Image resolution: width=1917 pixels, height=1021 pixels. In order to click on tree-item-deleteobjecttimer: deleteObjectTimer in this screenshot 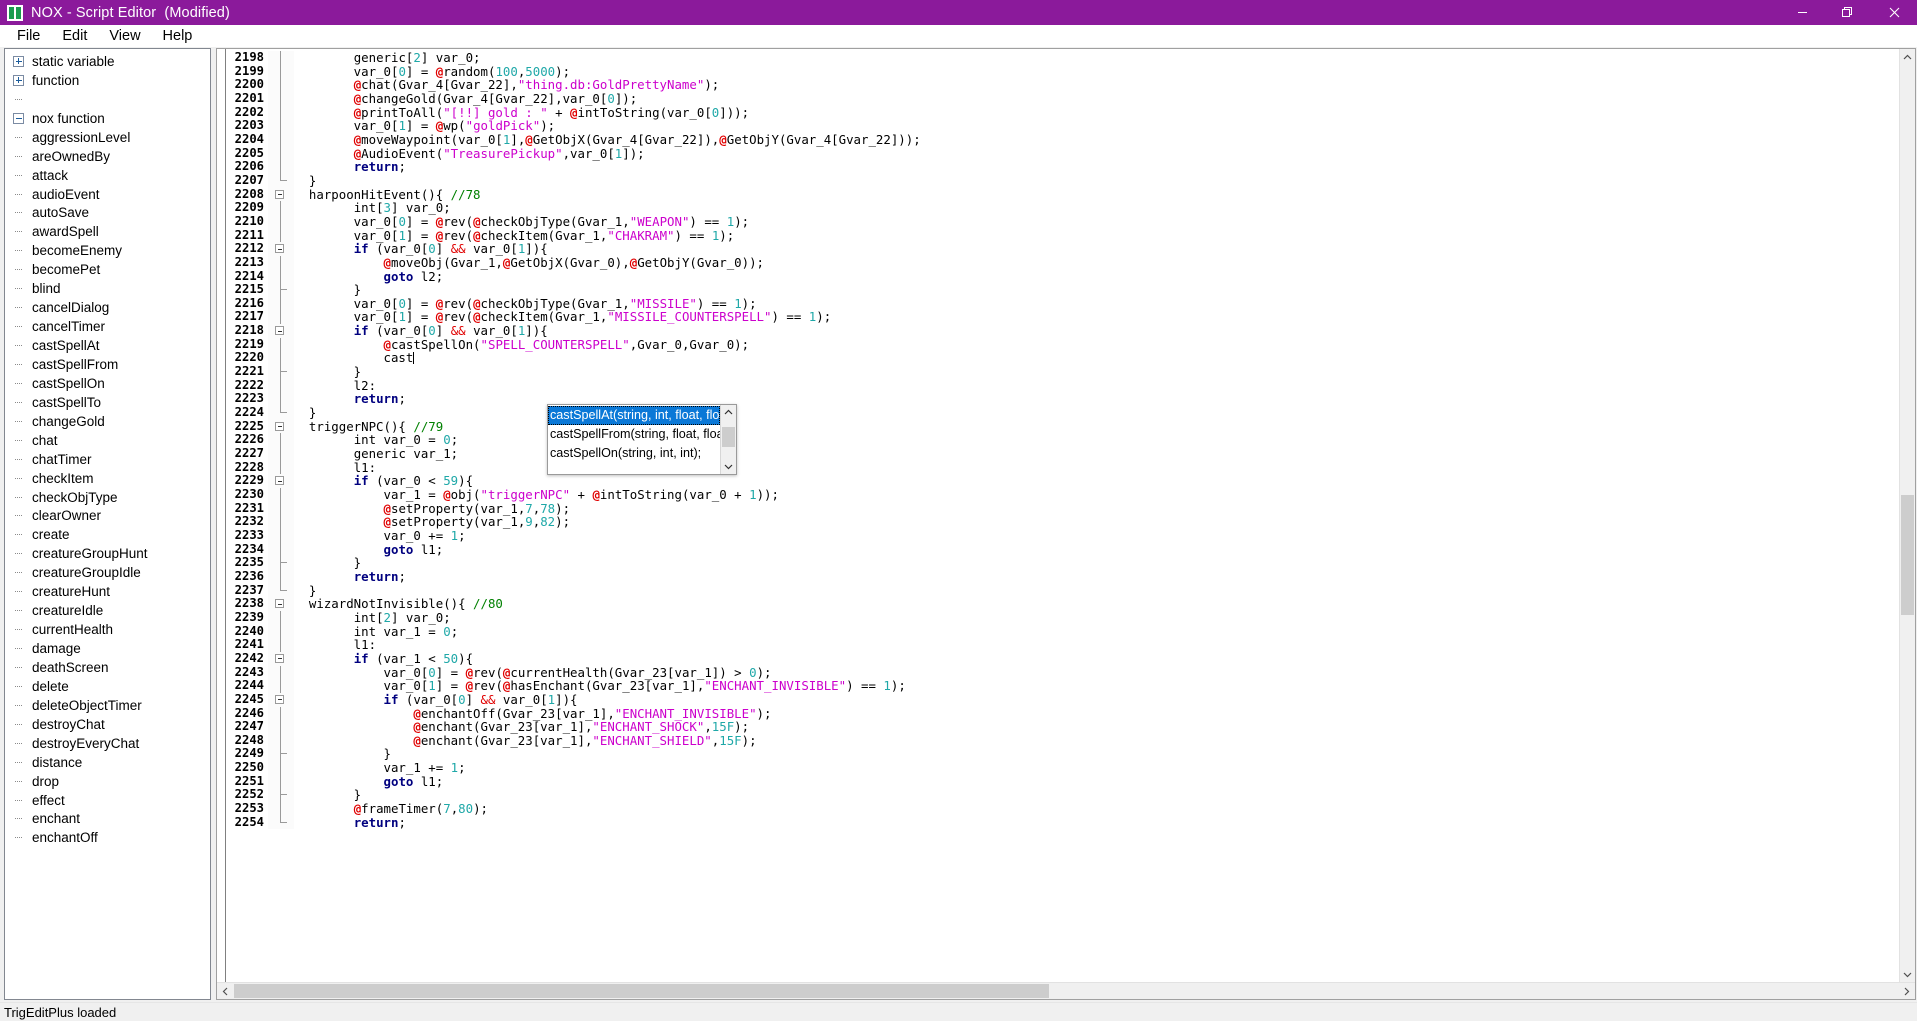, I will do `click(107, 705)`.